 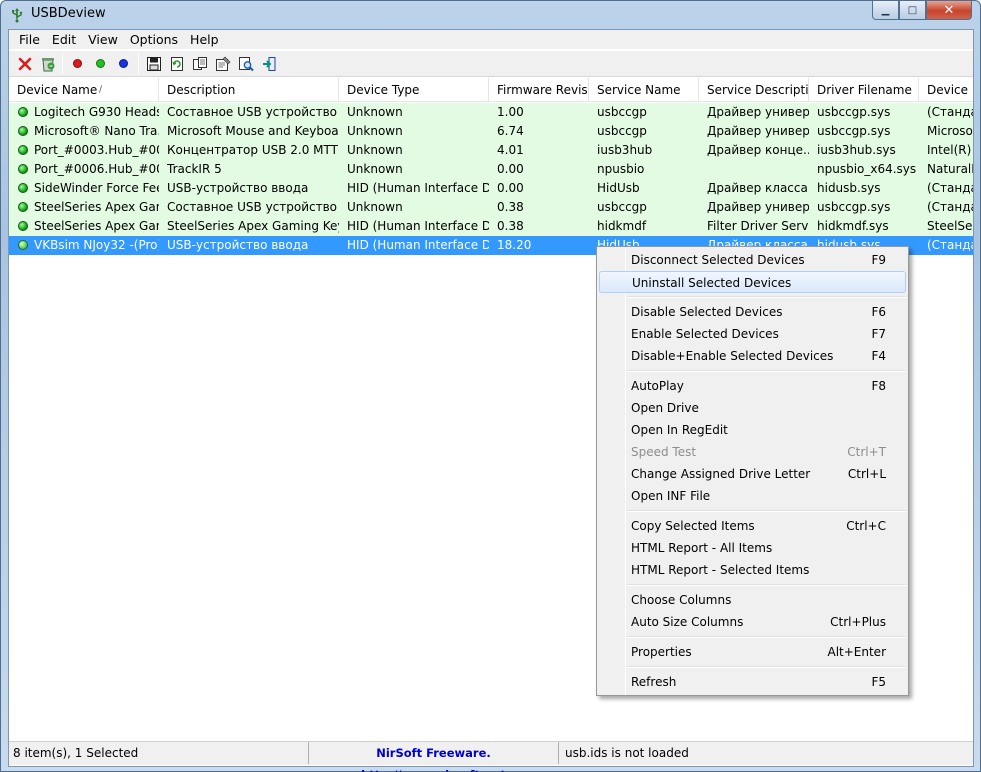 I want to click on title-bar: USBDeview ▁ □ ✕, so click(x=490, y=15).